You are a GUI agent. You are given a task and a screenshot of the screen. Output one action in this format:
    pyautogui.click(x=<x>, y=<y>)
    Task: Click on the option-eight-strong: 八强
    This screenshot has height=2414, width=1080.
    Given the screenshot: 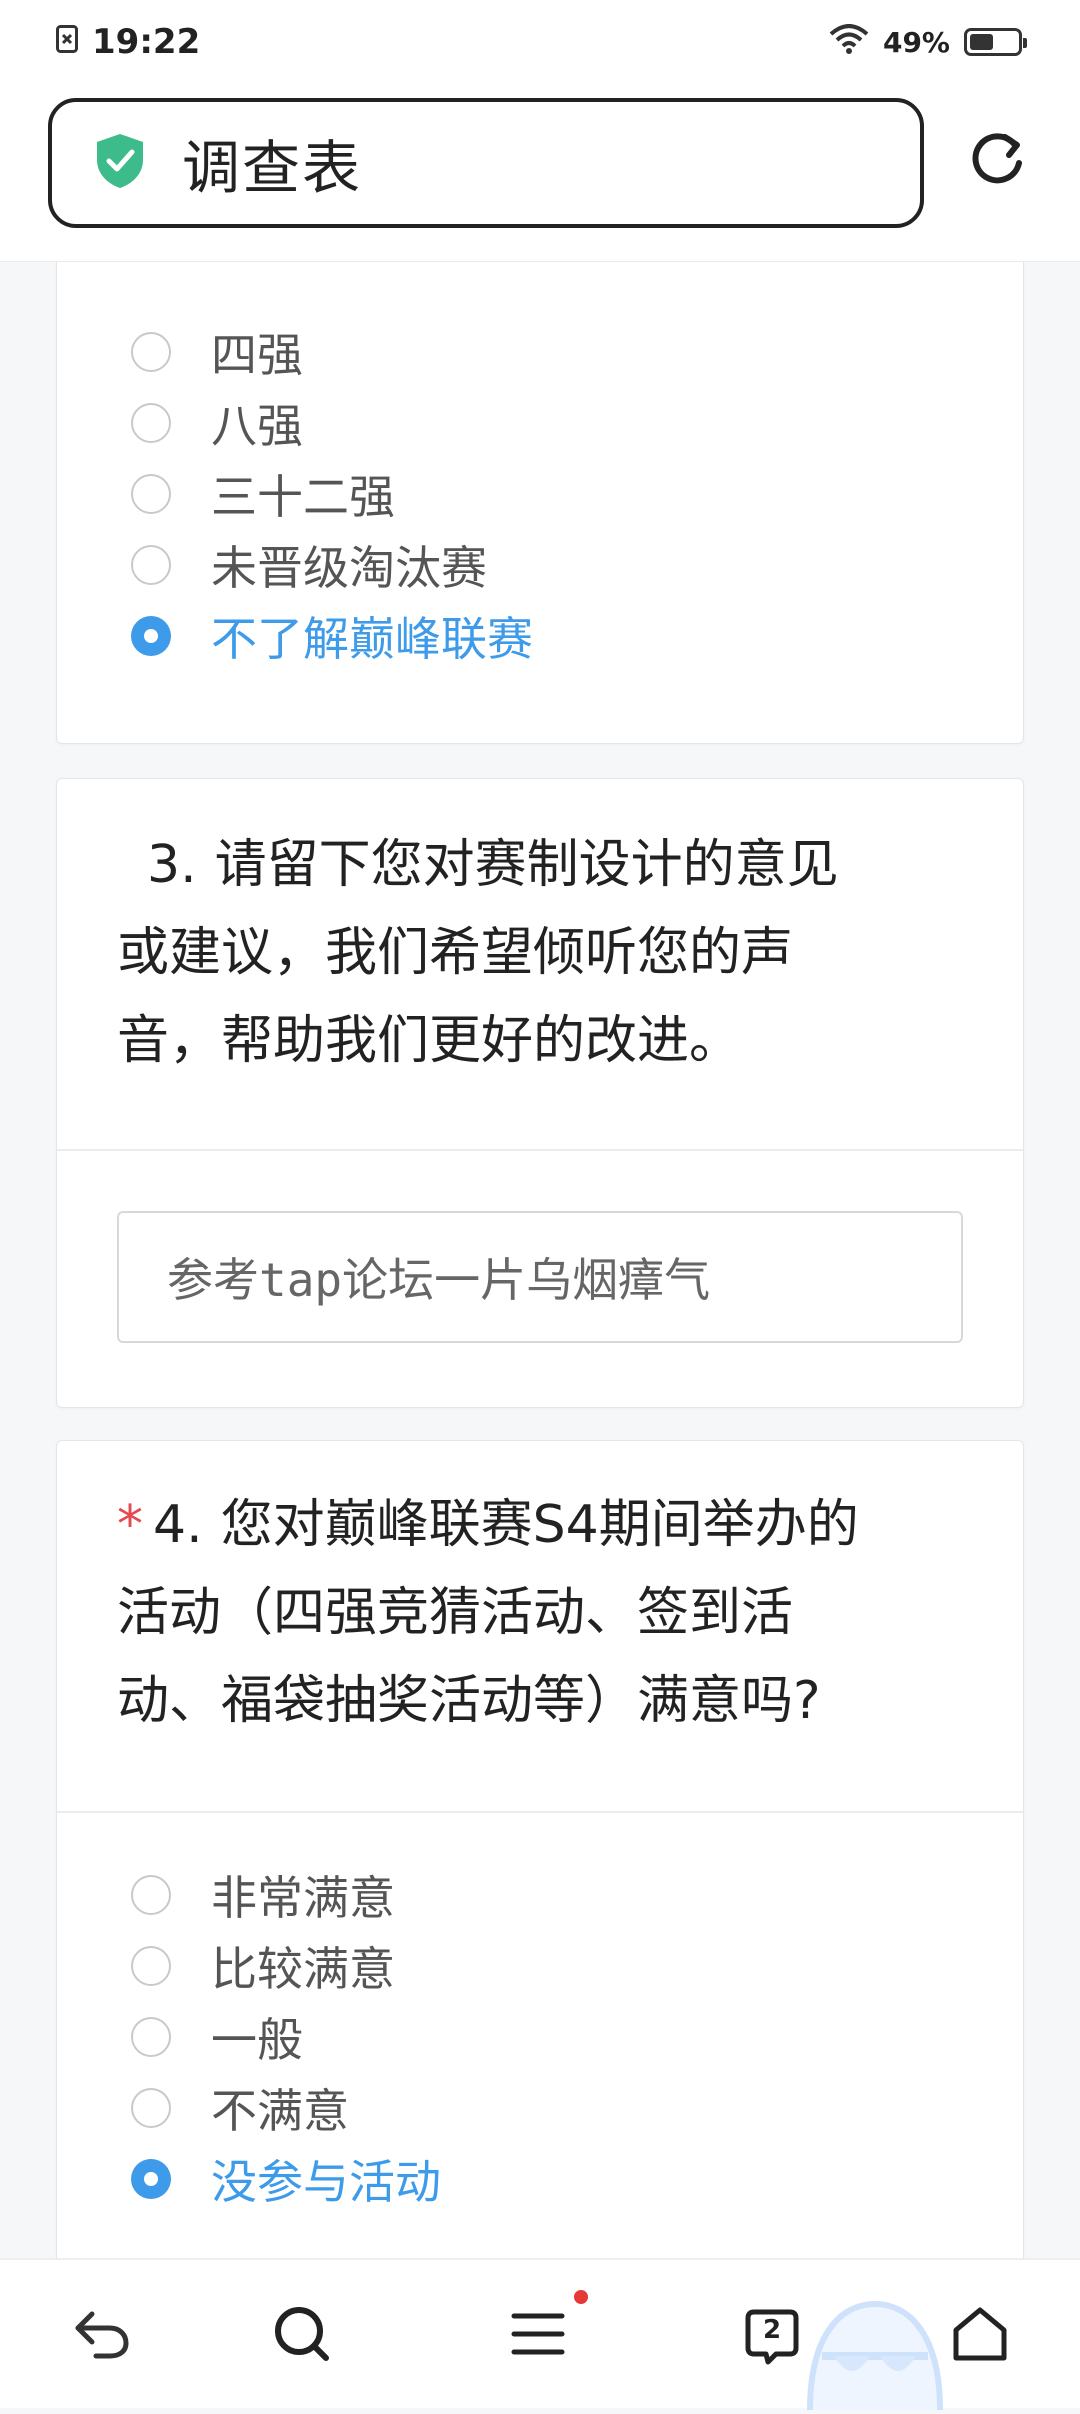 What is the action you would take?
    pyautogui.click(x=577, y=422)
    